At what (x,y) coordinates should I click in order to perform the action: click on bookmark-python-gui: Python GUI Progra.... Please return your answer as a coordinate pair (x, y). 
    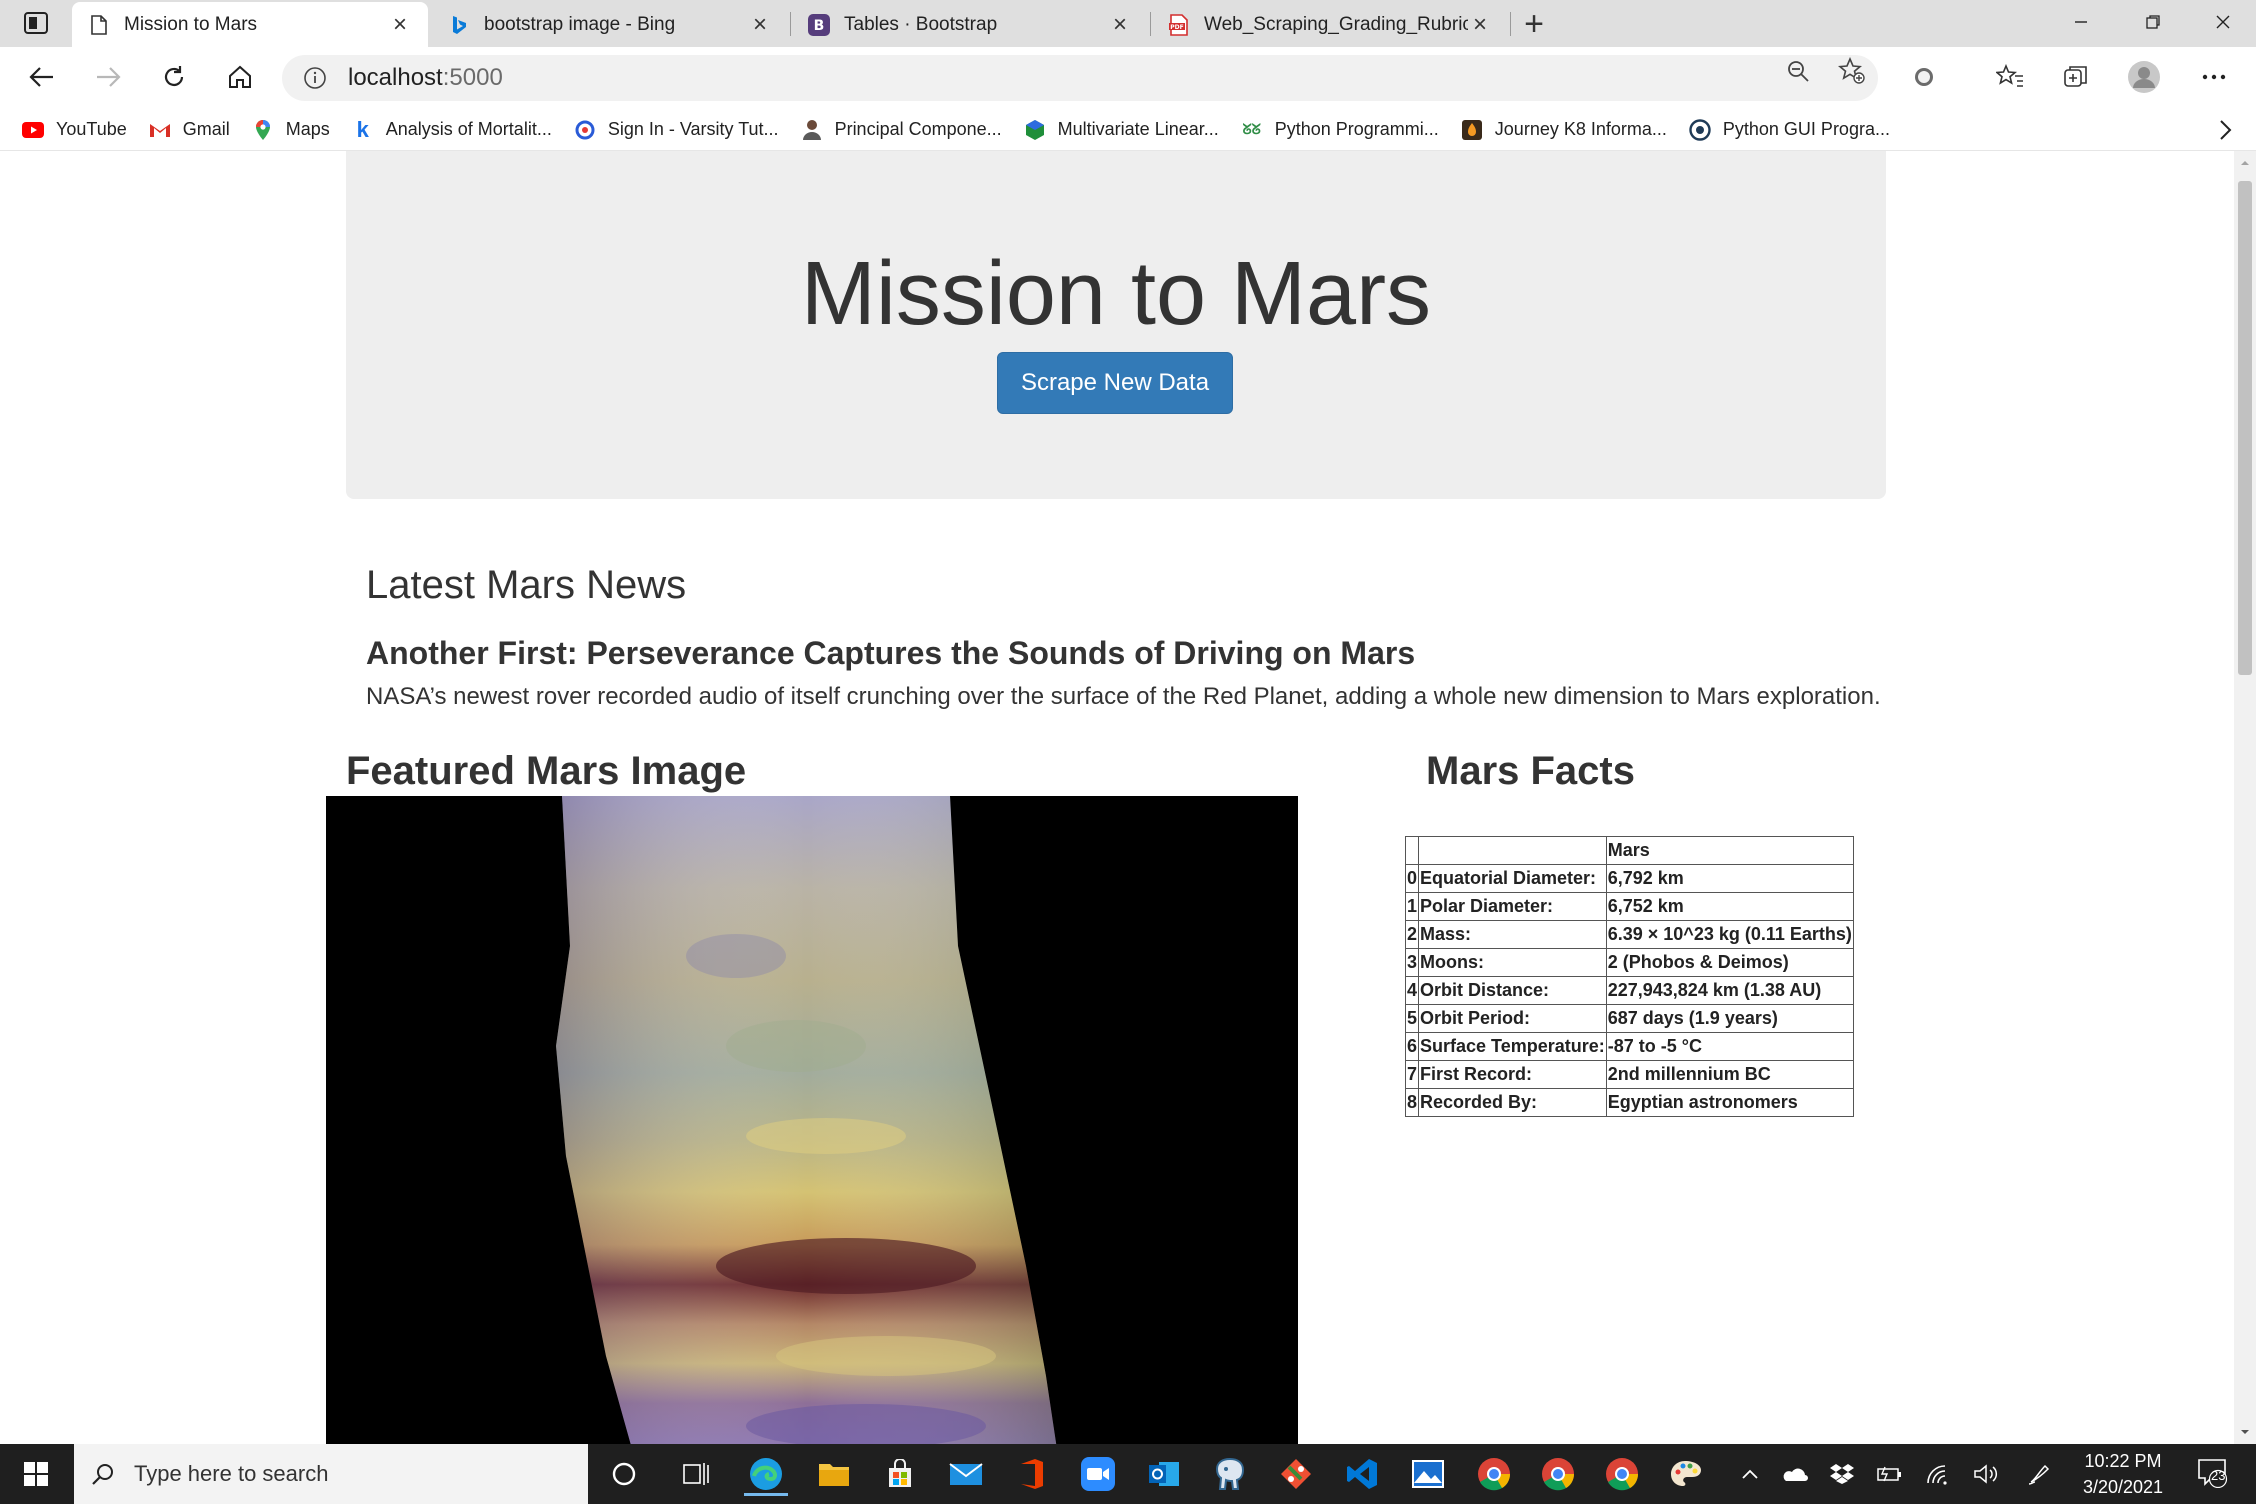
    Looking at the image, I should click on (1789, 129).